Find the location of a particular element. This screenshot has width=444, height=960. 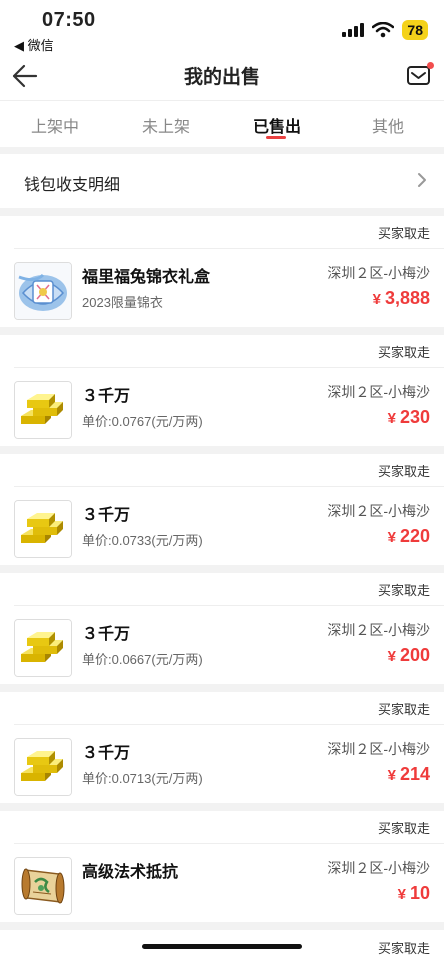

mail-unread-dot is located at coordinates (430, 65).